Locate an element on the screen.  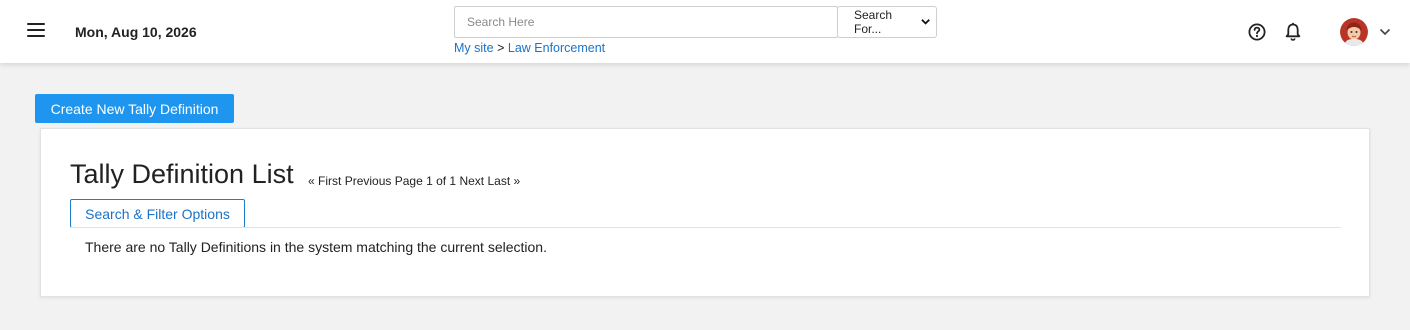
create-tally-definition-button: Create New Tally Definition is located at coordinates (134, 108).